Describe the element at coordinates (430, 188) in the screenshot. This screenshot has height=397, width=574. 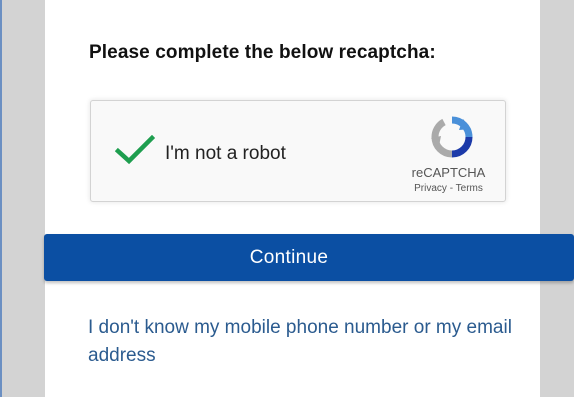
I see `privacy-link: Privacy` at that location.